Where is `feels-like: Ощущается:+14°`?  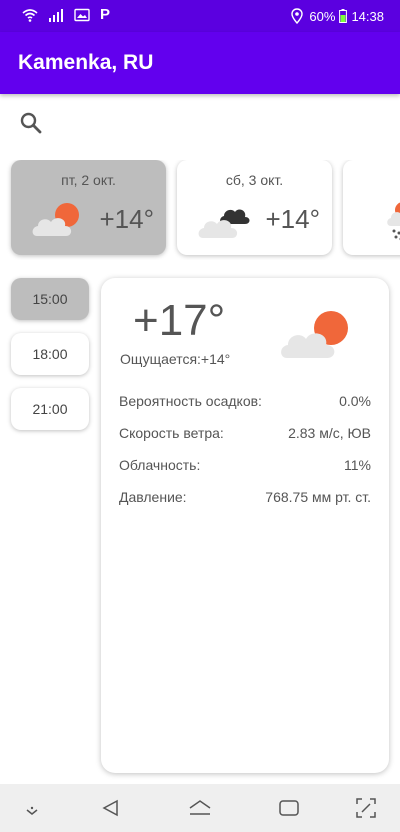 feels-like: Ощущается:+14° is located at coordinates (175, 359).